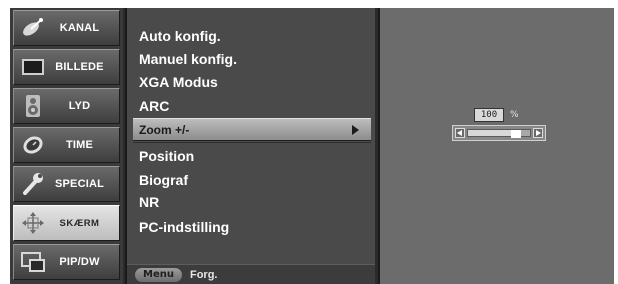 The image size is (618, 284). I want to click on category-time: TIME, so click(66, 145).